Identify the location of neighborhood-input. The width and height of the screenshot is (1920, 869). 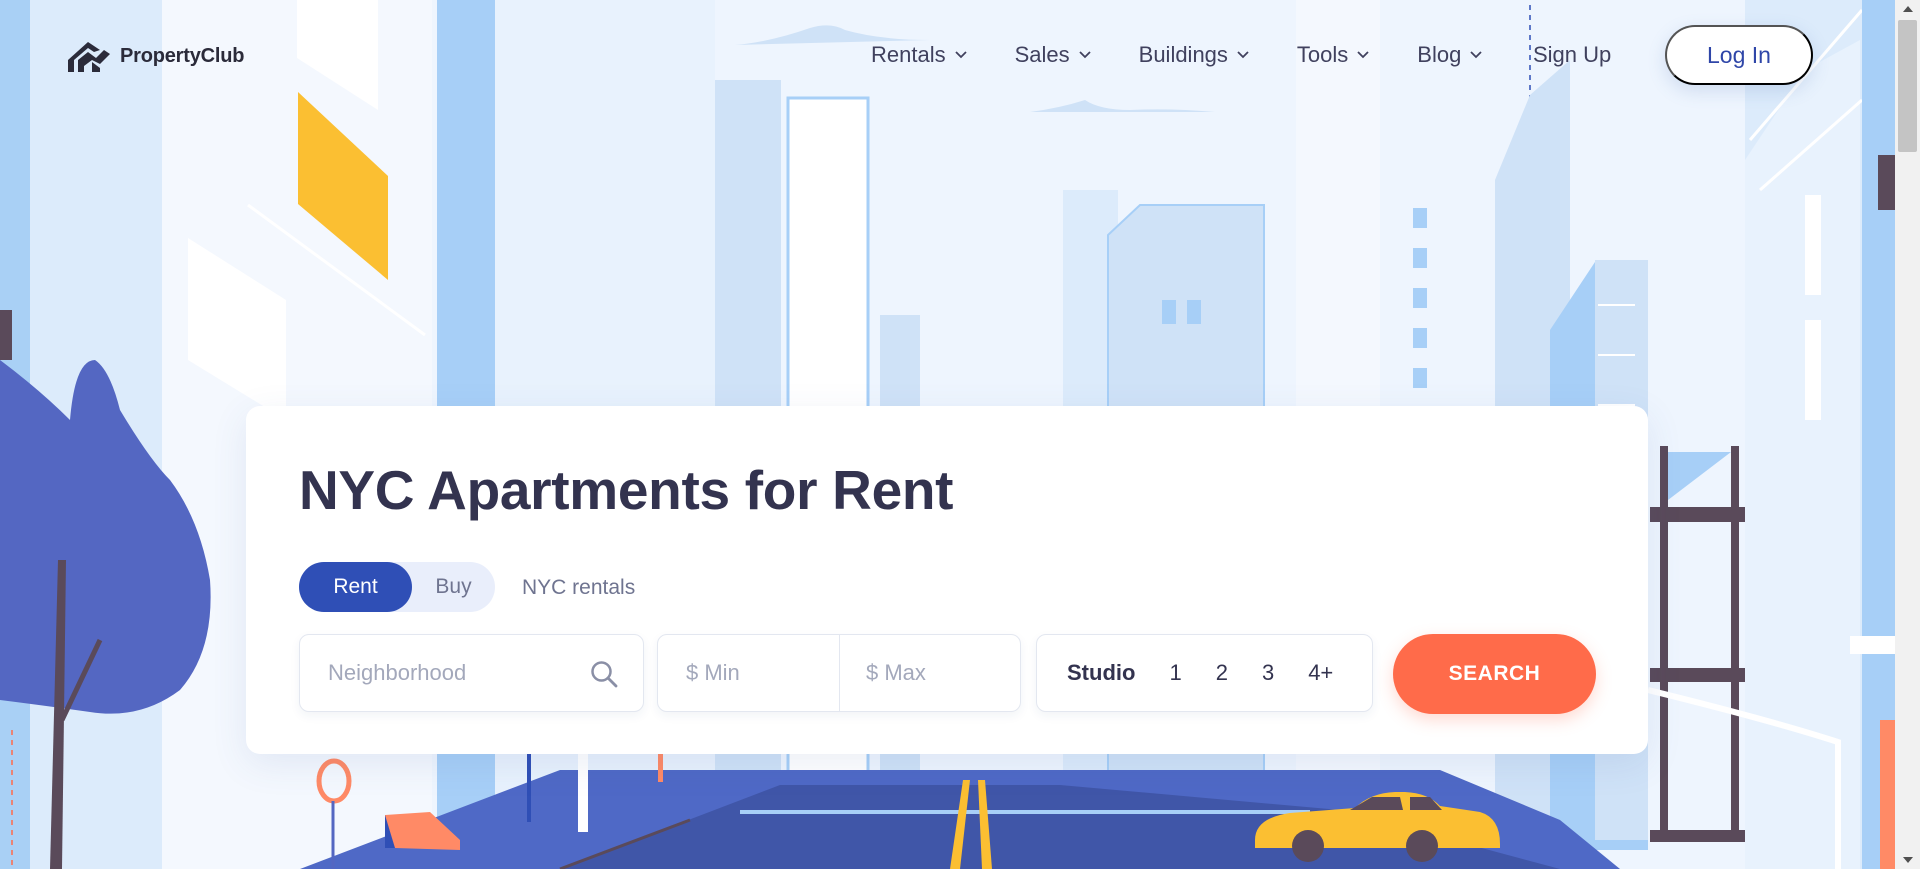
(453, 673).